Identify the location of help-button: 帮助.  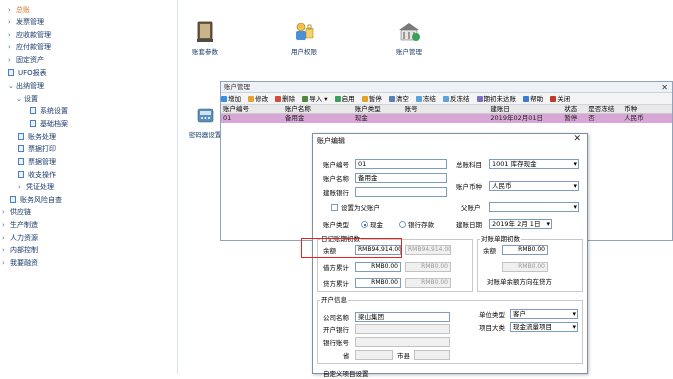
(533, 99).